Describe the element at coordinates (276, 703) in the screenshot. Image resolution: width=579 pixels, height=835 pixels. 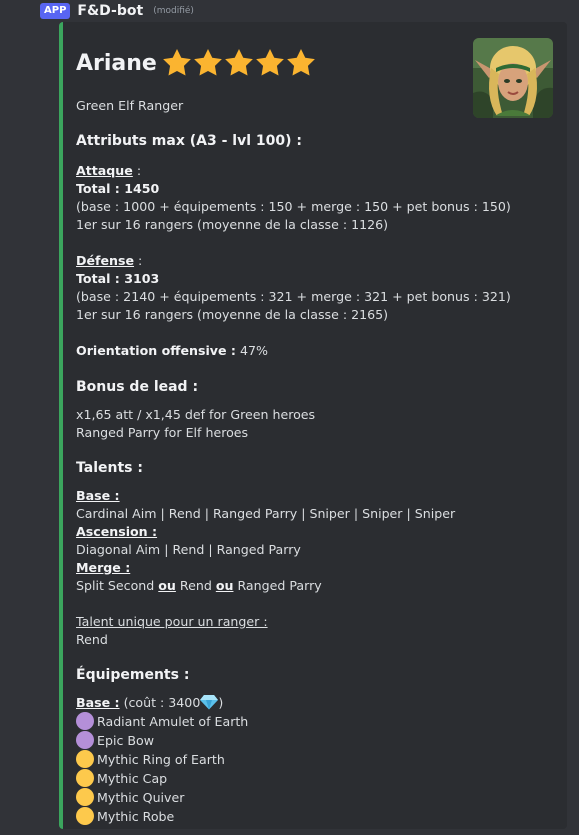
I see `equipment-base-row: Base : (coût : 3400)` at that location.